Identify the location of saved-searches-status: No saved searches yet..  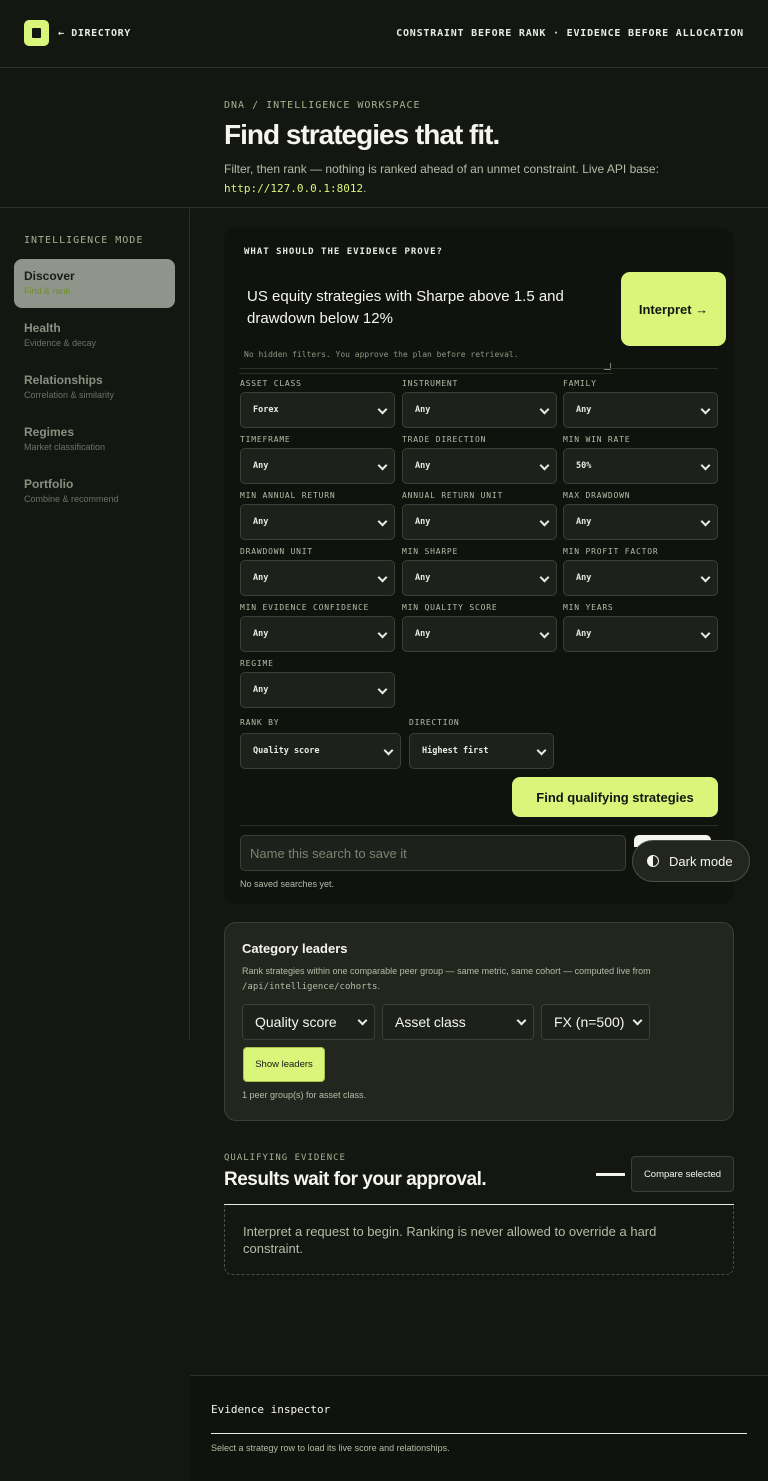
(287, 884).